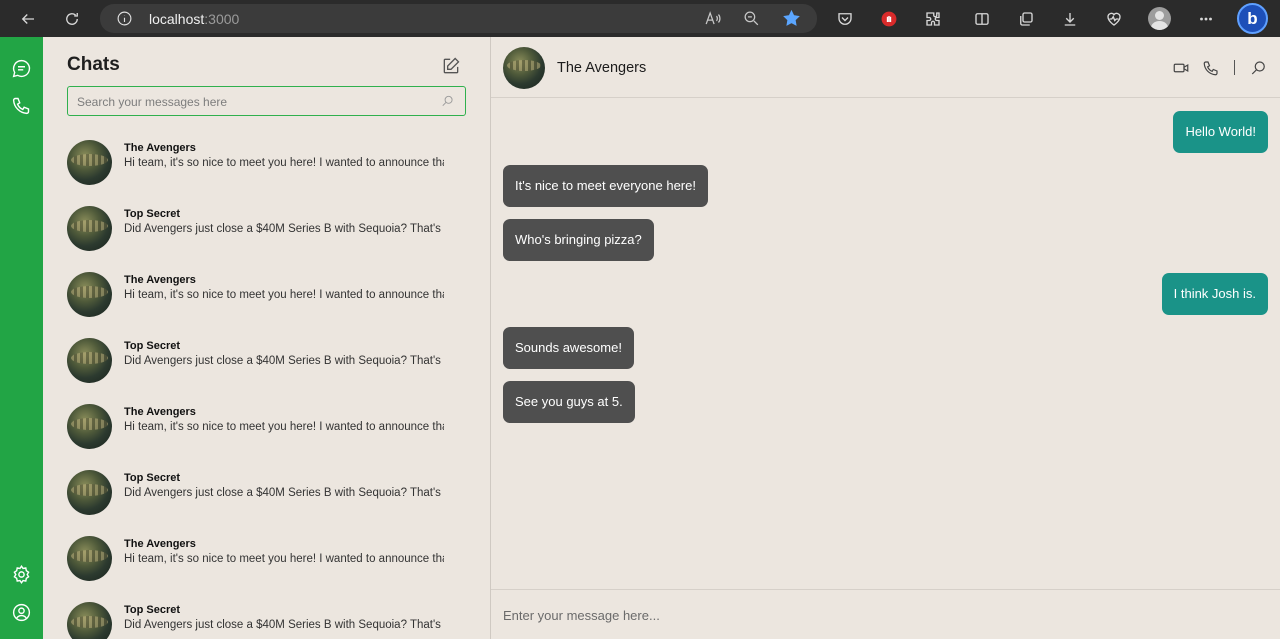 The width and height of the screenshot is (1280, 639). What do you see at coordinates (888, 18) in the screenshot?
I see `extension-red-icon` at bounding box center [888, 18].